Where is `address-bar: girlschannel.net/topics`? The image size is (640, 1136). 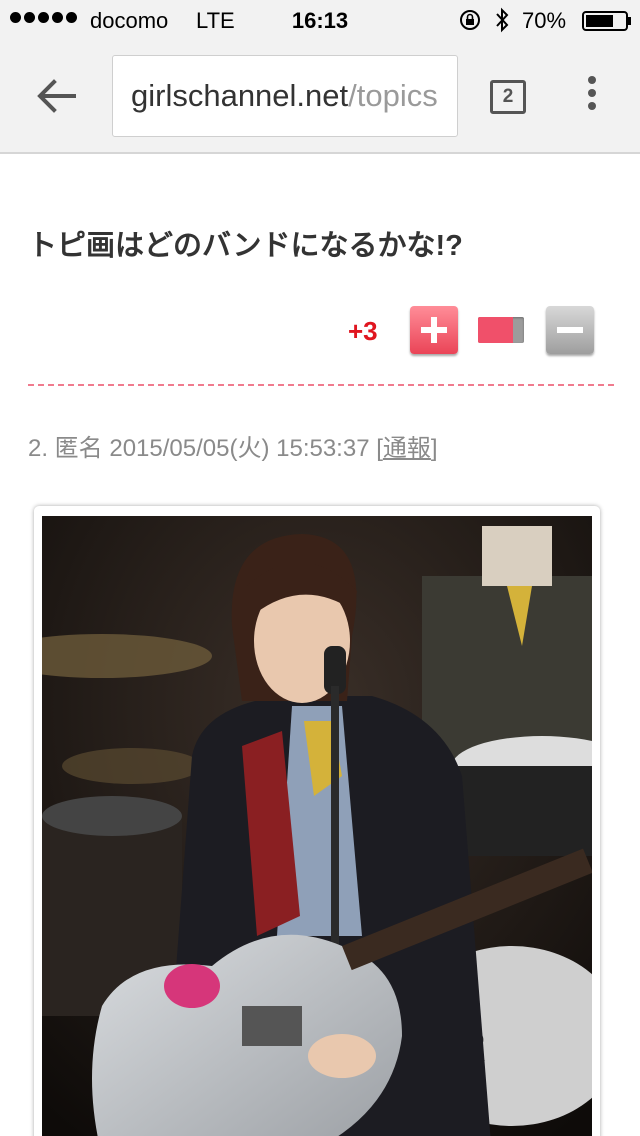 address-bar: girlschannel.net/topics is located at coordinates (285, 96).